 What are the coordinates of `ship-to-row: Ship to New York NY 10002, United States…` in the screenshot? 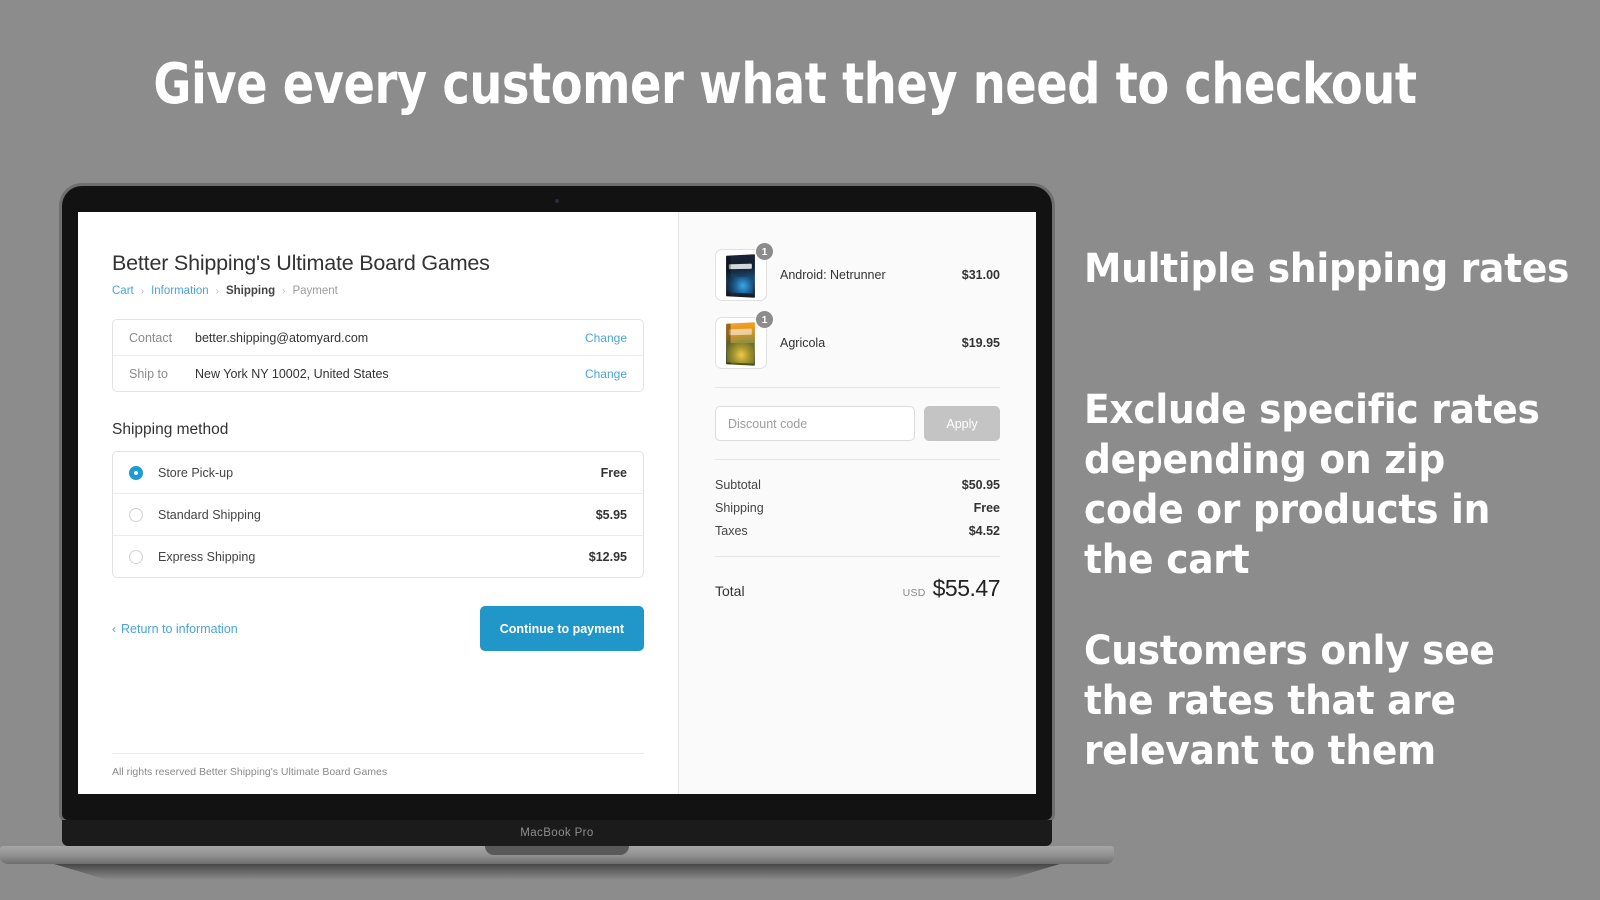 It's located at (378, 373).